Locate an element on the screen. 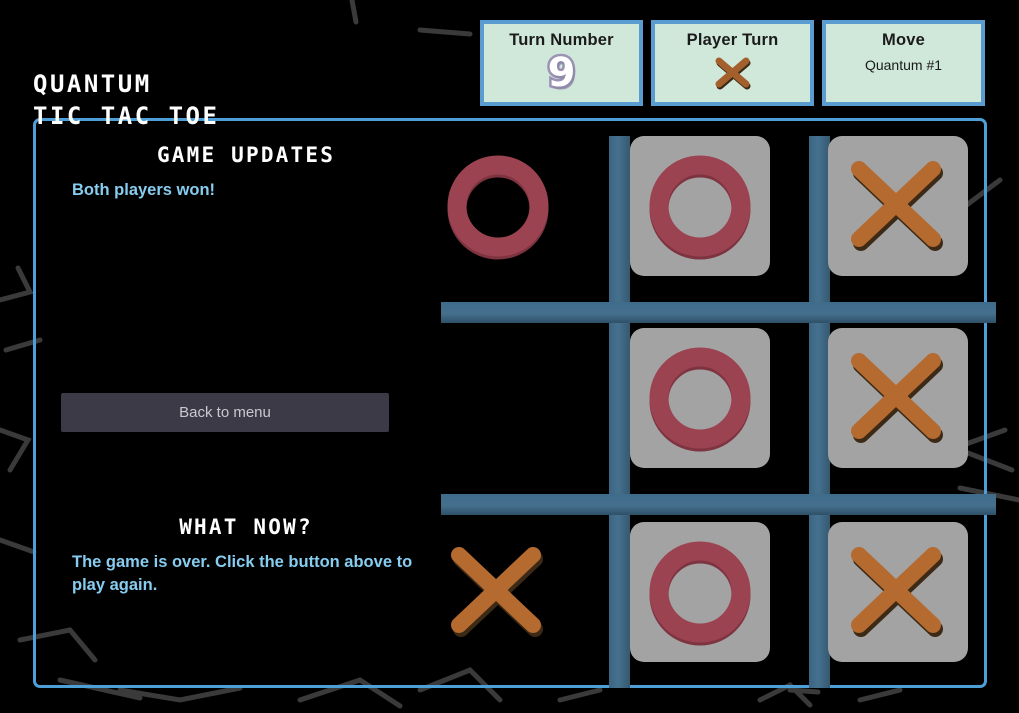 The image size is (1019, 713). title-line-1: QUANTUM is located at coordinates (92, 84).